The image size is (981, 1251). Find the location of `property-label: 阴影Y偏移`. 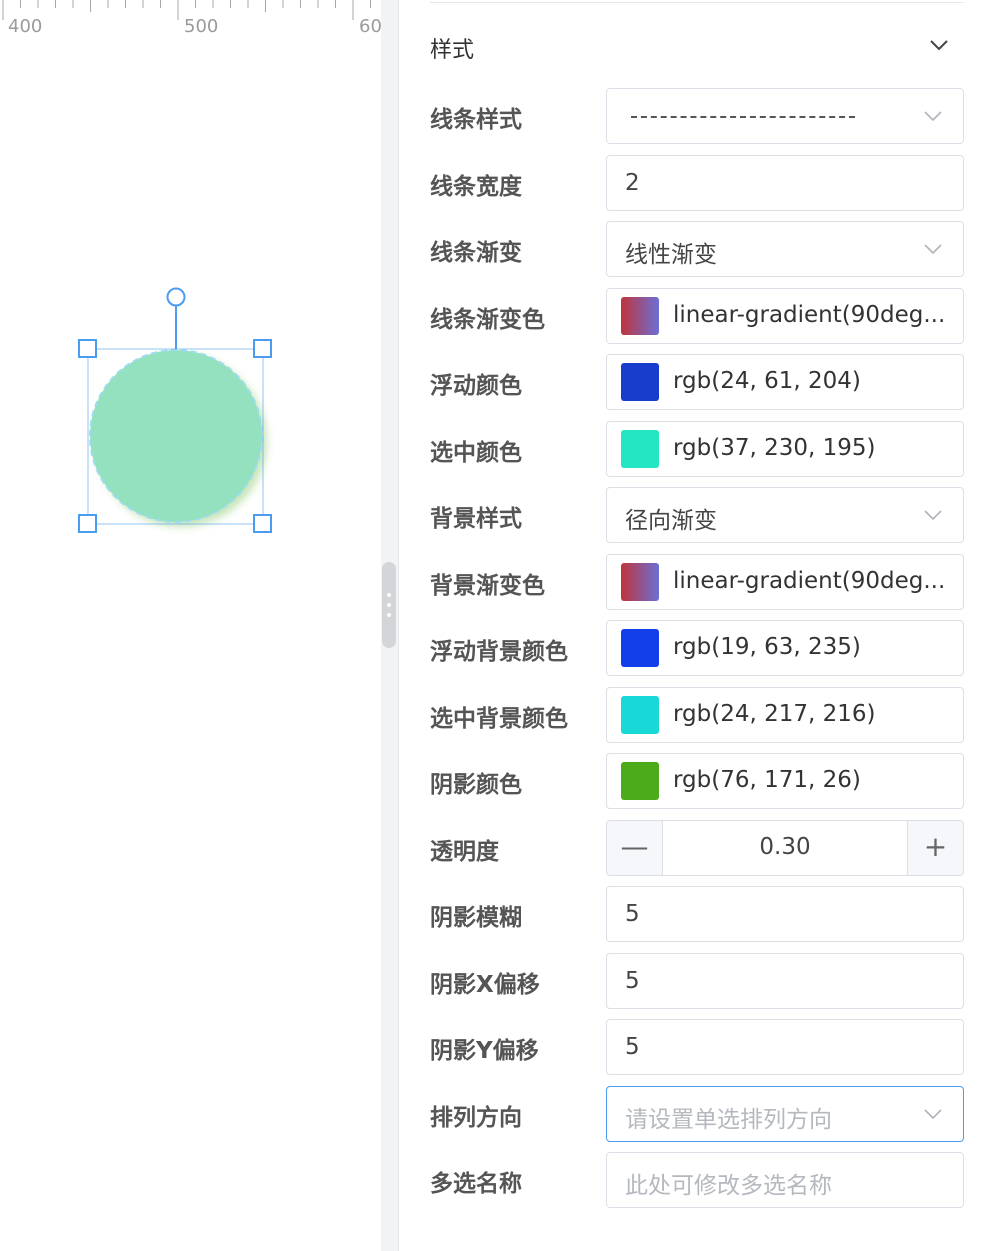

property-label: 阴影Y偏移 is located at coordinates (484, 1051).